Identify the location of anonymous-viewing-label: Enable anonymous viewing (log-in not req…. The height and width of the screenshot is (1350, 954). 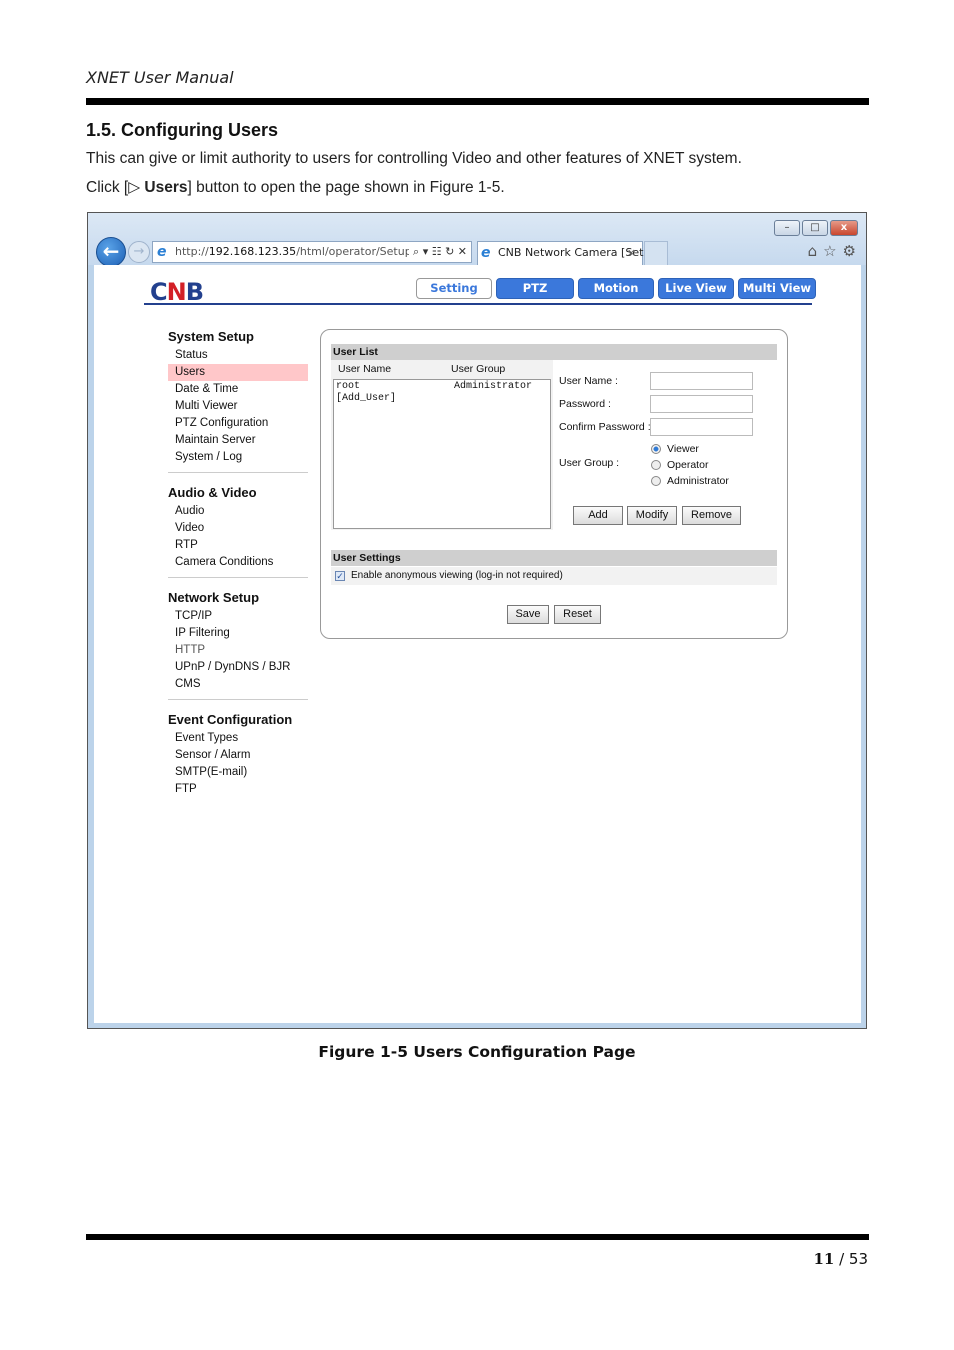
(457, 575).